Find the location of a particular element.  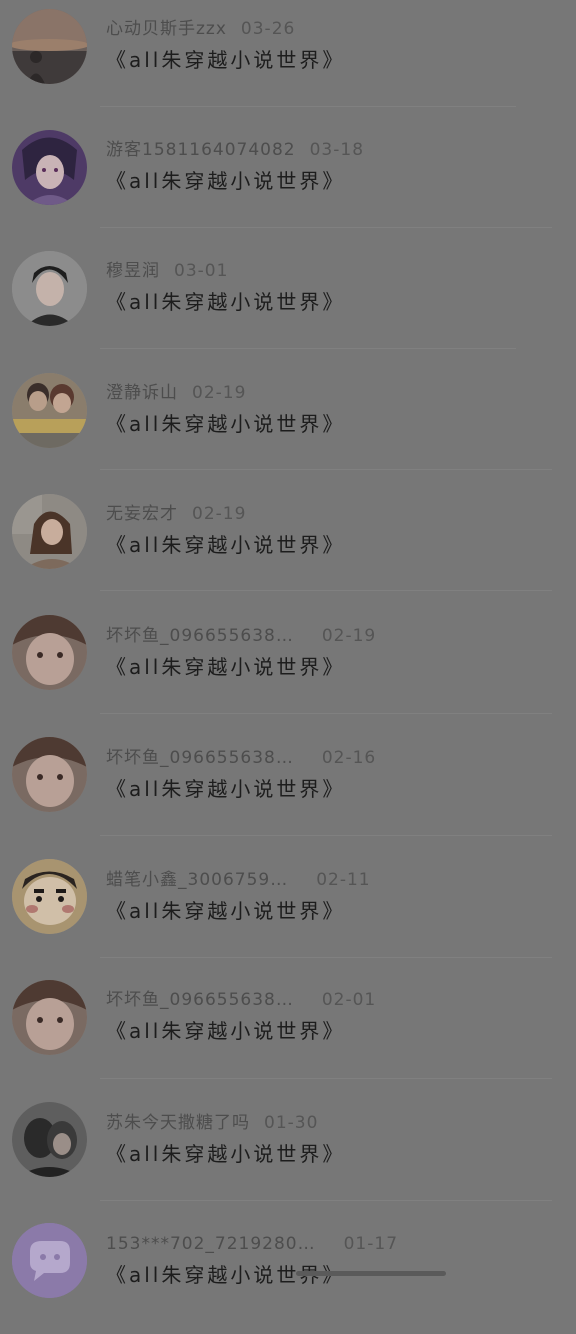

comment-meta: 苏朱今天撒糖了吗 01-30 is located at coordinates (212, 1123).